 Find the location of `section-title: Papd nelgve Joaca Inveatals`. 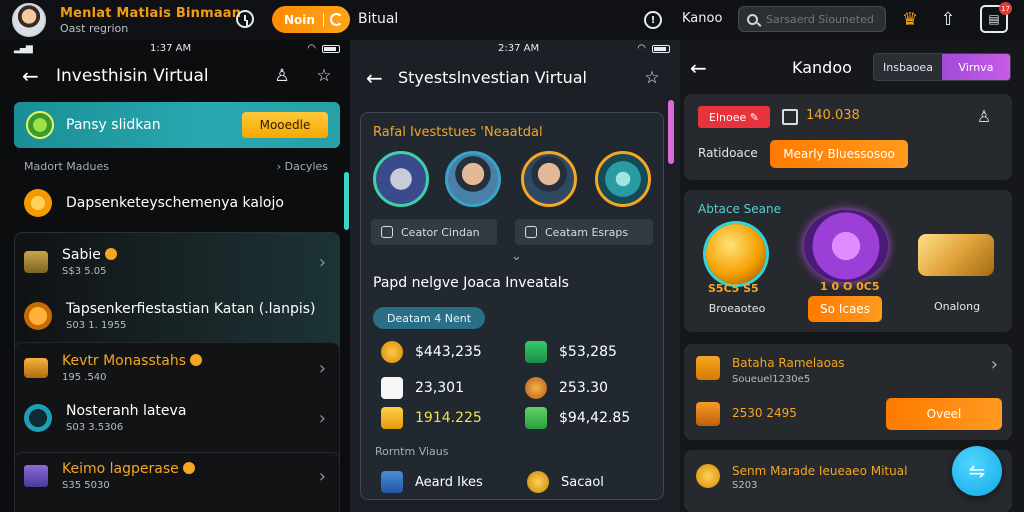

section-title: Papd nelgve Joaca Inveatals is located at coordinates (471, 283).